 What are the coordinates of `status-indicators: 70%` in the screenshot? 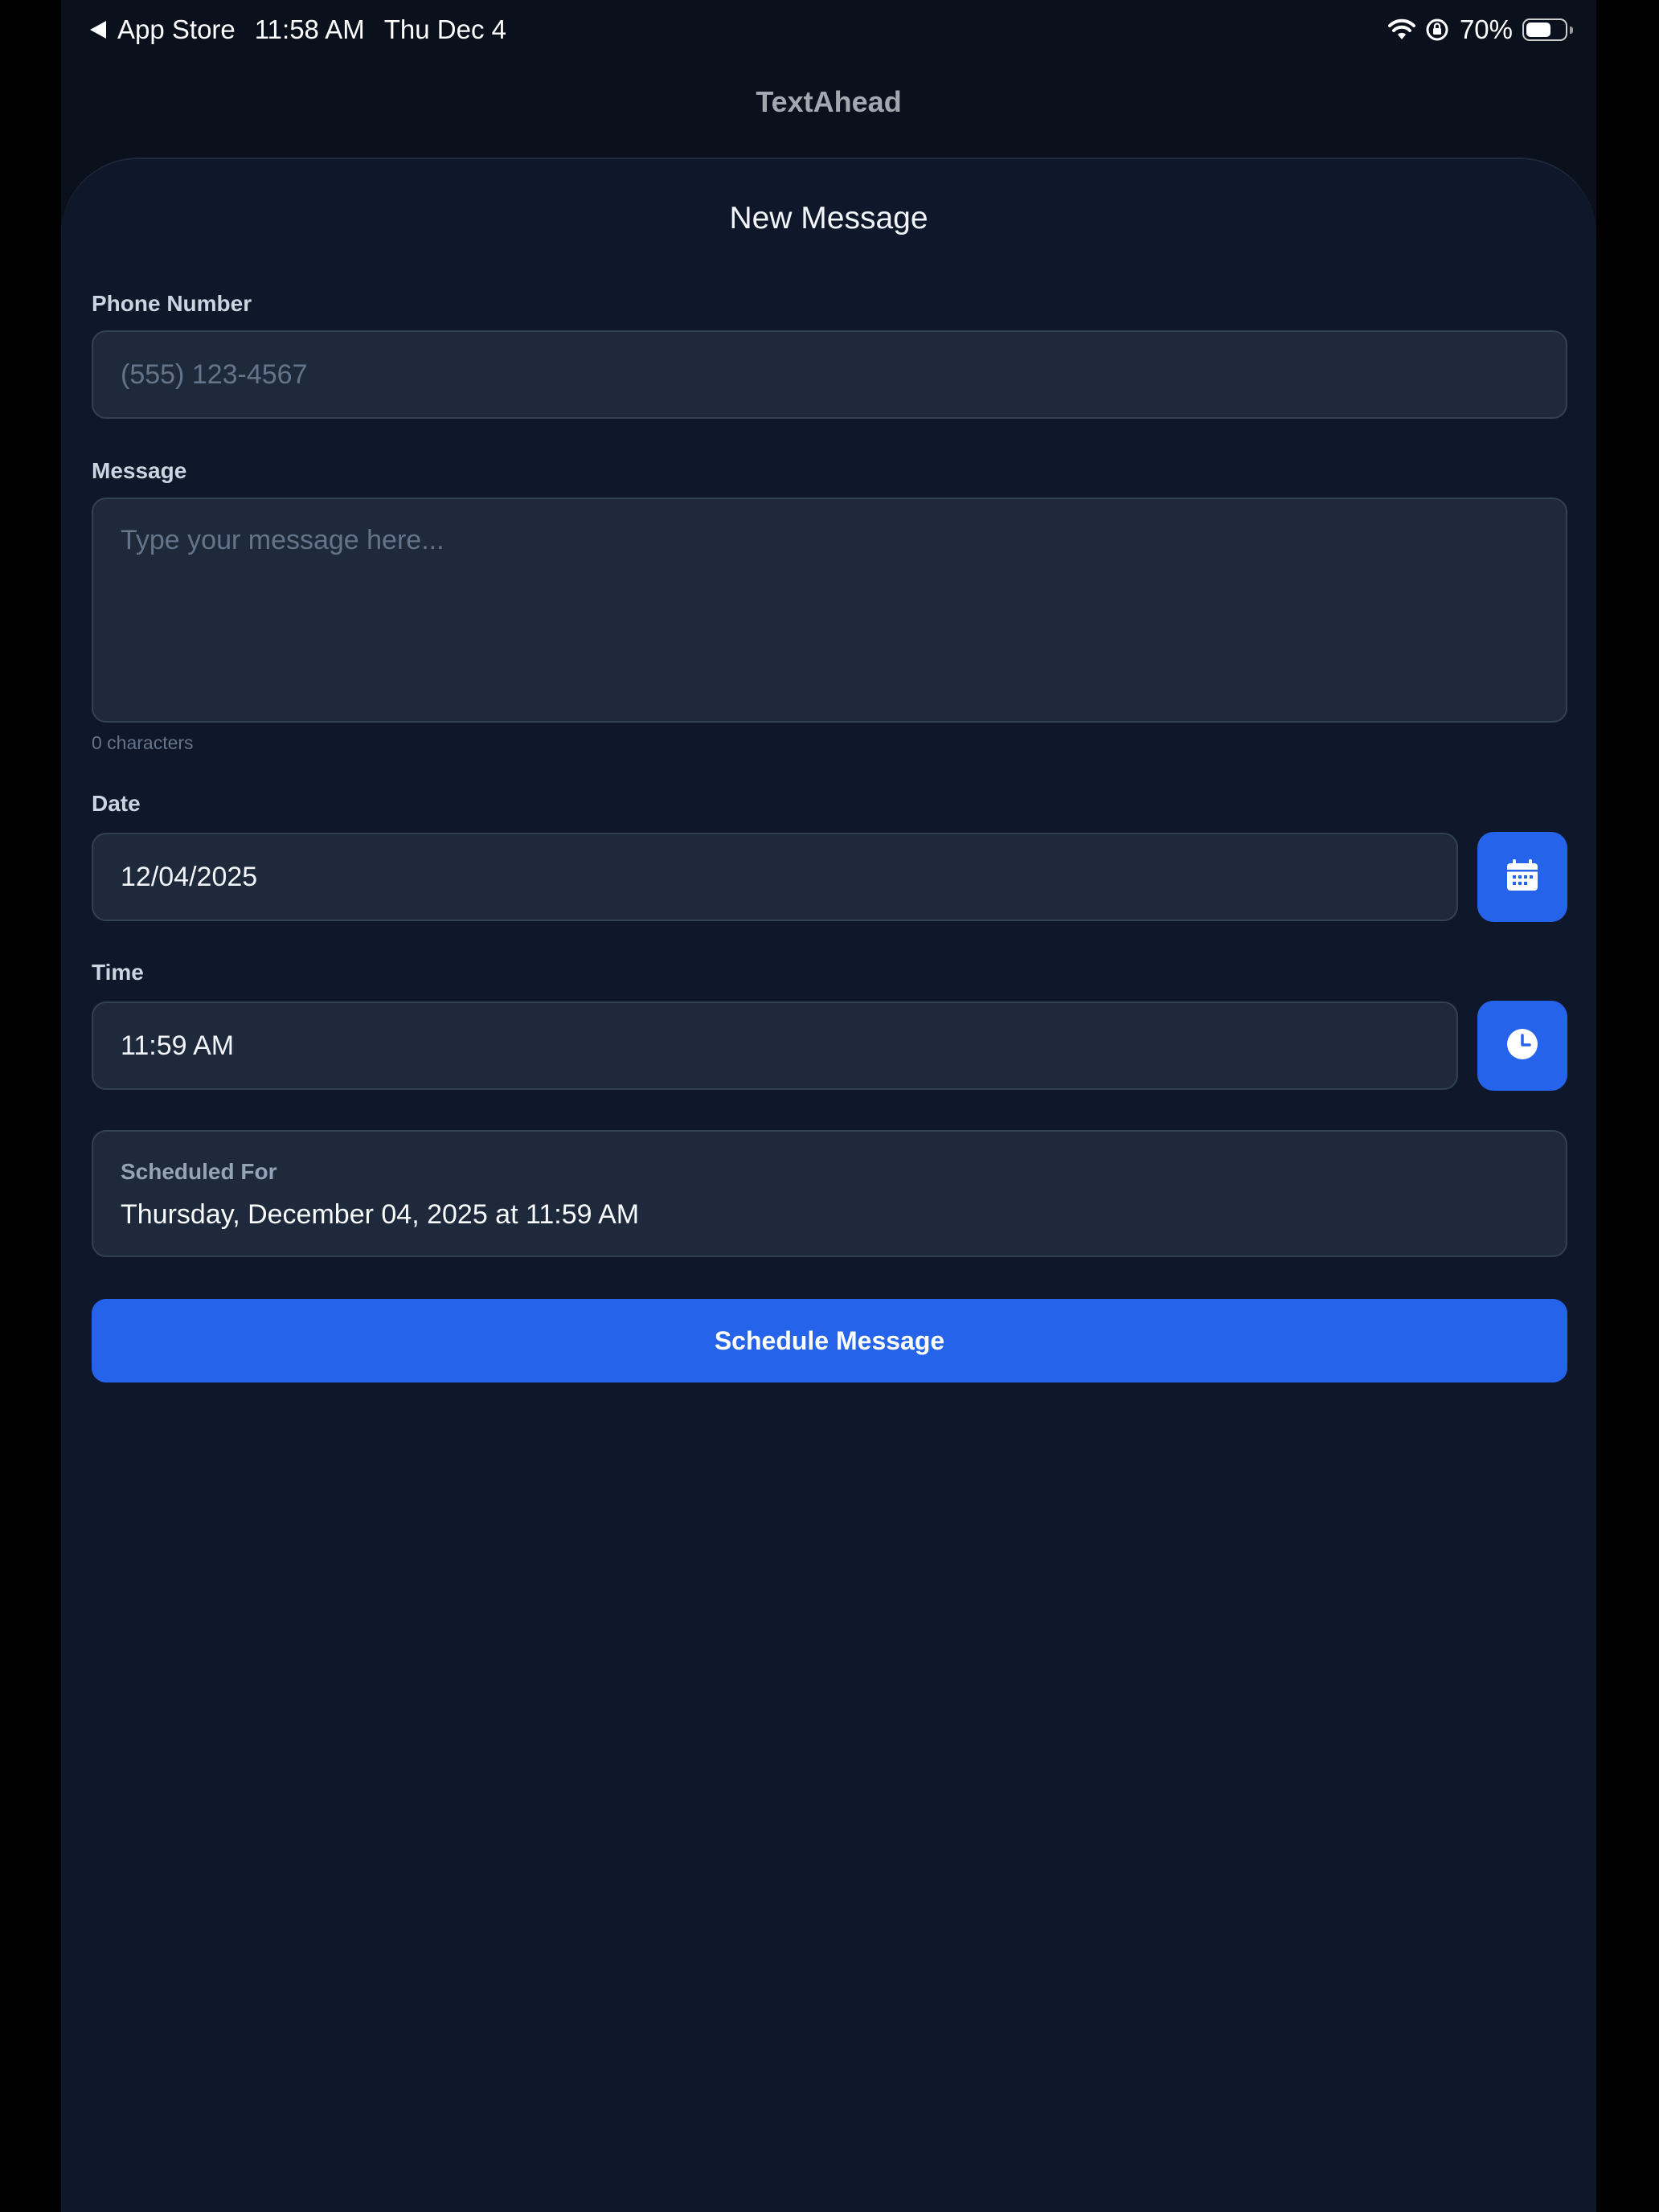 It's located at (1480, 29).